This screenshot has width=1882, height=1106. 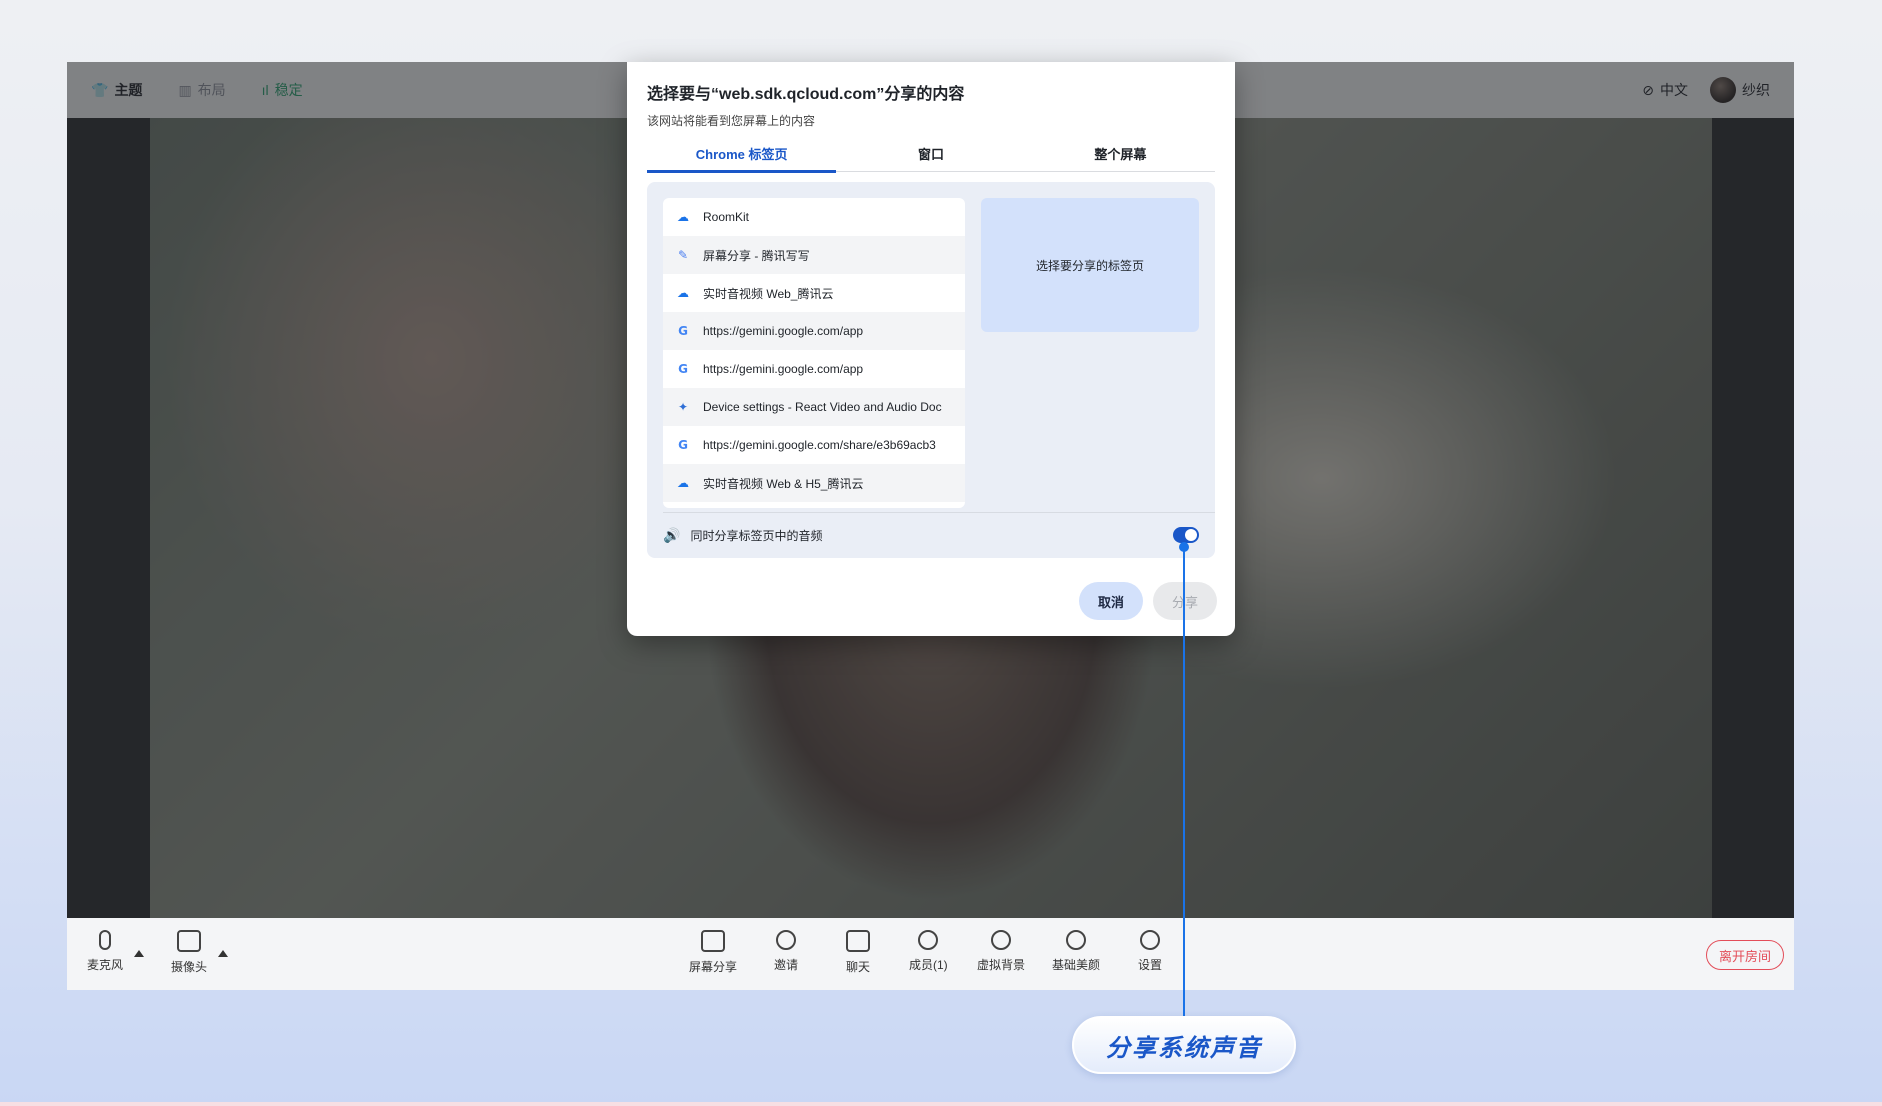 I want to click on chat-label: 聊天, so click(x=858, y=967).